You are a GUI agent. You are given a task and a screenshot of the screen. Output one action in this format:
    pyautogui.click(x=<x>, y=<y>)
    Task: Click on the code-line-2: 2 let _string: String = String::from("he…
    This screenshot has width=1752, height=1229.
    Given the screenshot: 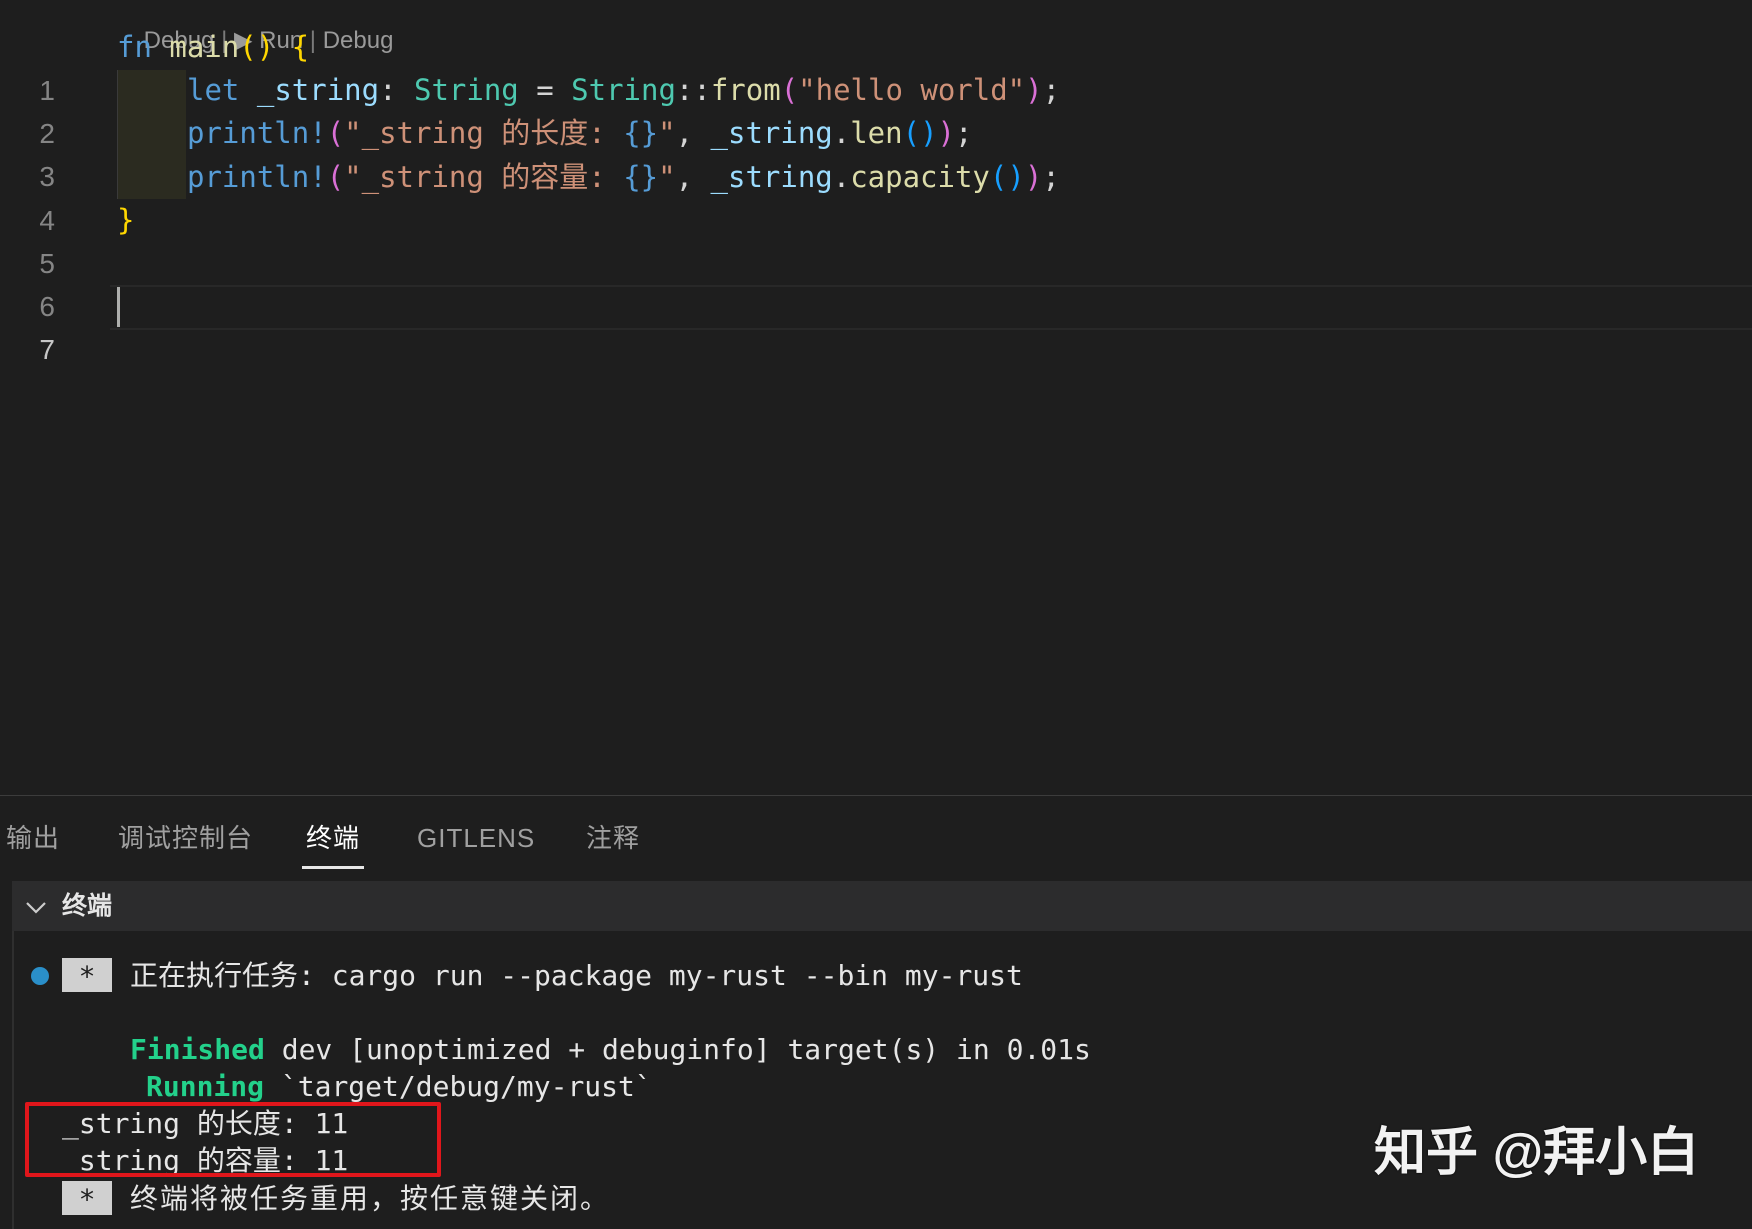 What is the action you would take?
    pyautogui.click(x=876, y=109)
    